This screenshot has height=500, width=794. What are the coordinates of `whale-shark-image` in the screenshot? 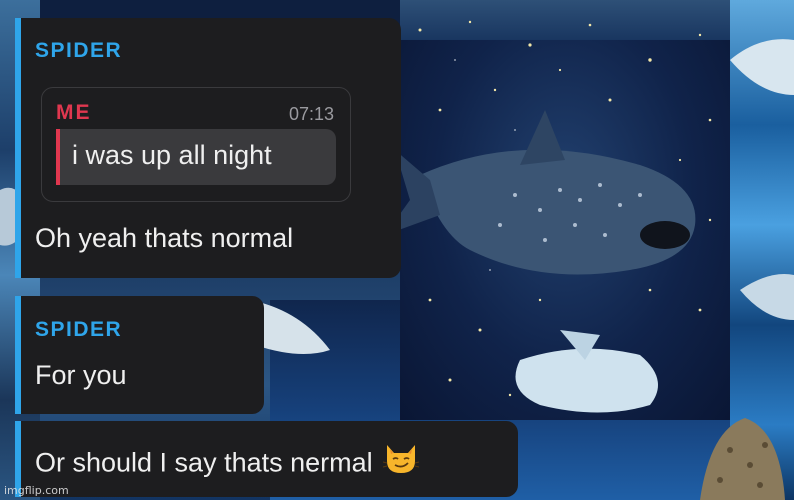 It's located at (540, 192).